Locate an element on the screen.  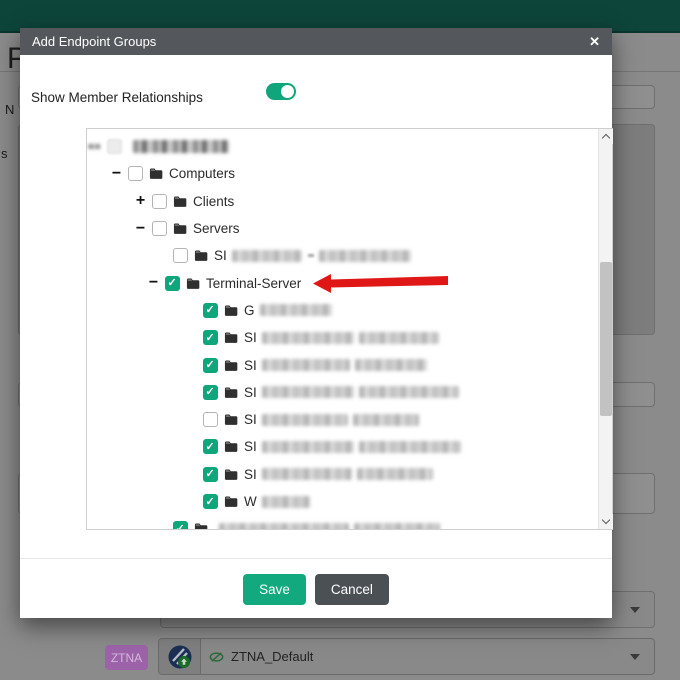
show-member-relationships-toggle is located at coordinates (281, 91).